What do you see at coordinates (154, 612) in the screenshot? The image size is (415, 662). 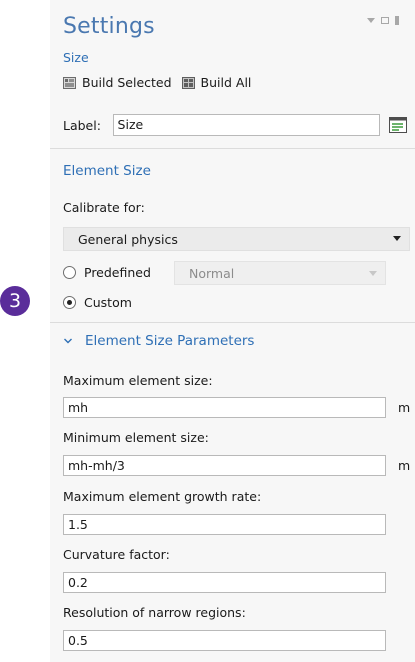 I see `narrow-regions-resolution-label: Resolution of narrow regions:` at bounding box center [154, 612].